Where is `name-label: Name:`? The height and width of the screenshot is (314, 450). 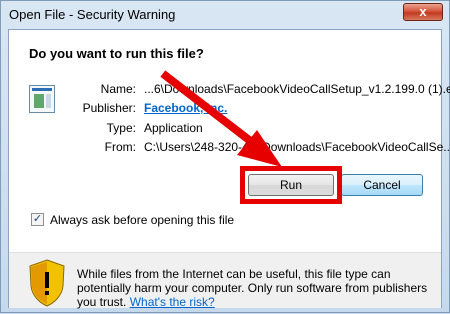 name-label: Name: is located at coordinates (118, 89).